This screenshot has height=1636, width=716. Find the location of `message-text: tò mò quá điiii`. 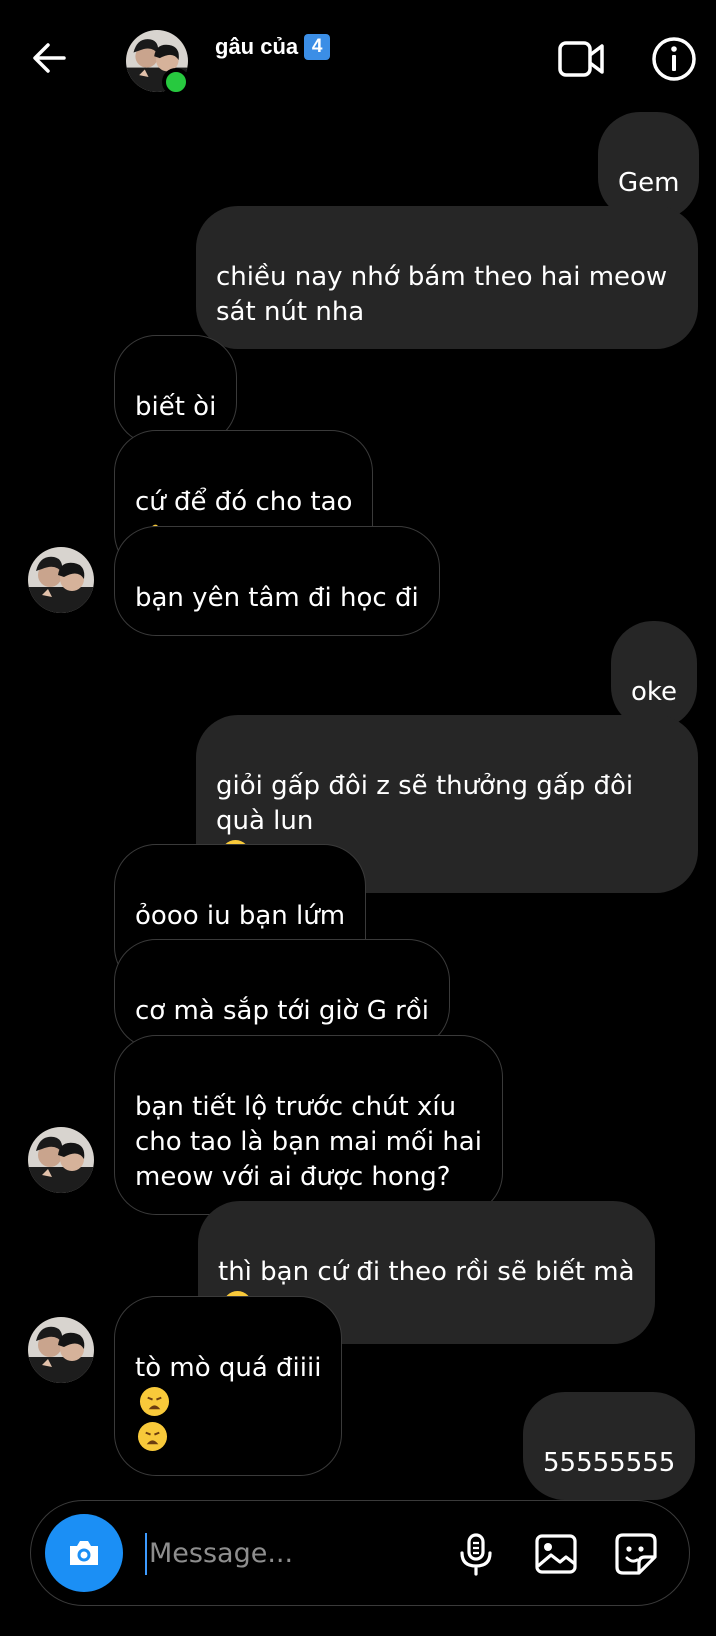

message-text: tò mò quá điiii is located at coordinates (228, 1368).